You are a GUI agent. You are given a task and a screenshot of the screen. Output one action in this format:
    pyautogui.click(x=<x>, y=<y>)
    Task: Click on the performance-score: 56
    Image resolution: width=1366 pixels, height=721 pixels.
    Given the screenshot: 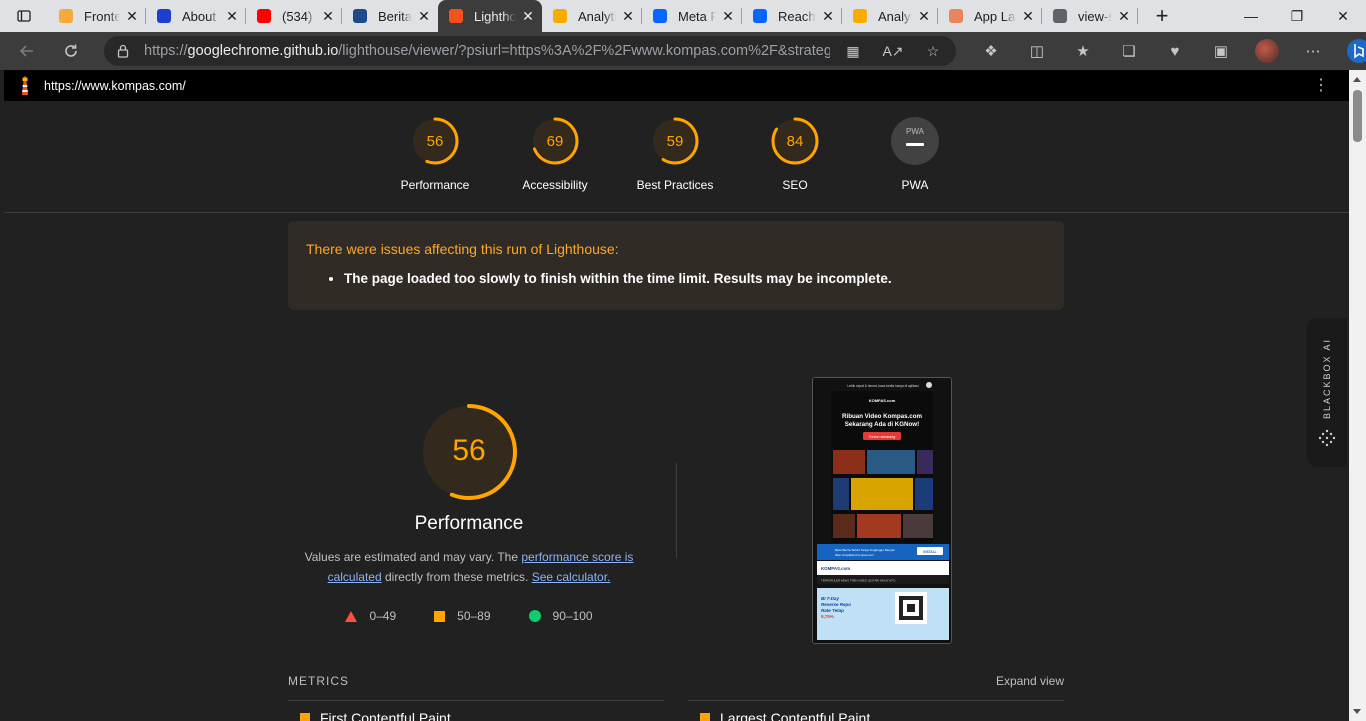 What is the action you would take?
    pyautogui.click(x=468, y=450)
    